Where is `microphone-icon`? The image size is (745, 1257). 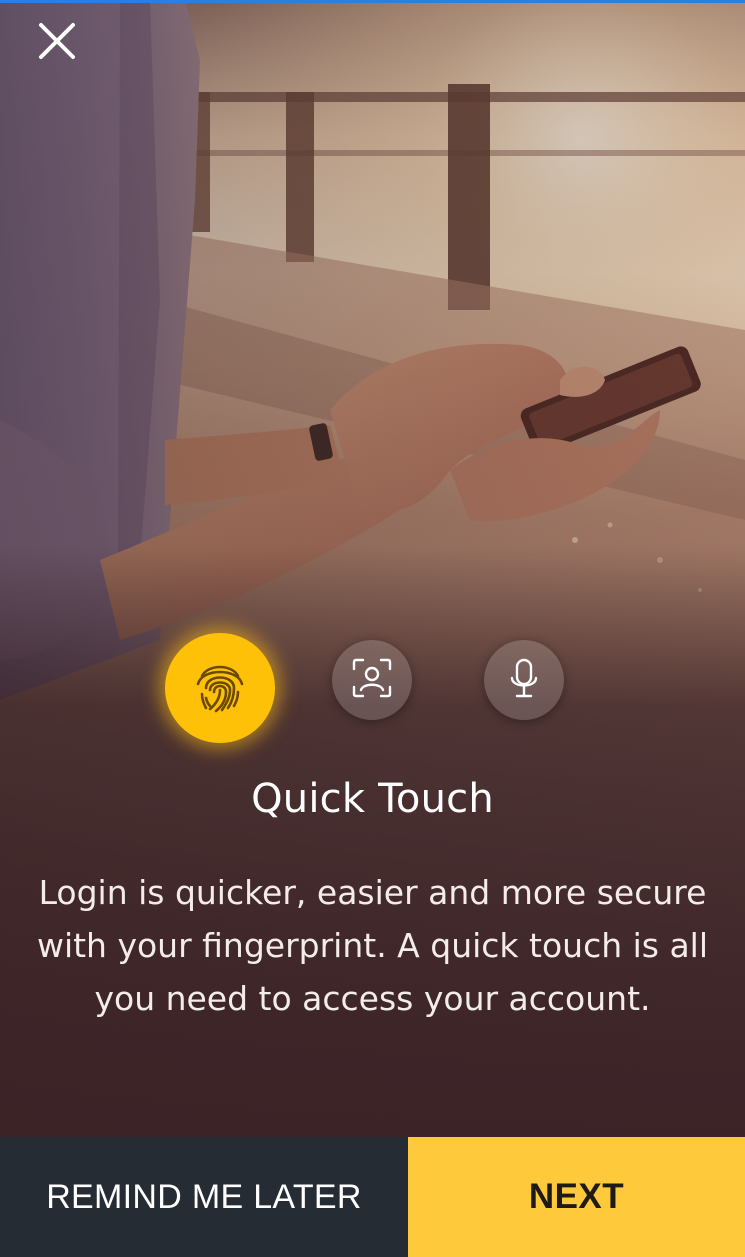 microphone-icon is located at coordinates (524, 680).